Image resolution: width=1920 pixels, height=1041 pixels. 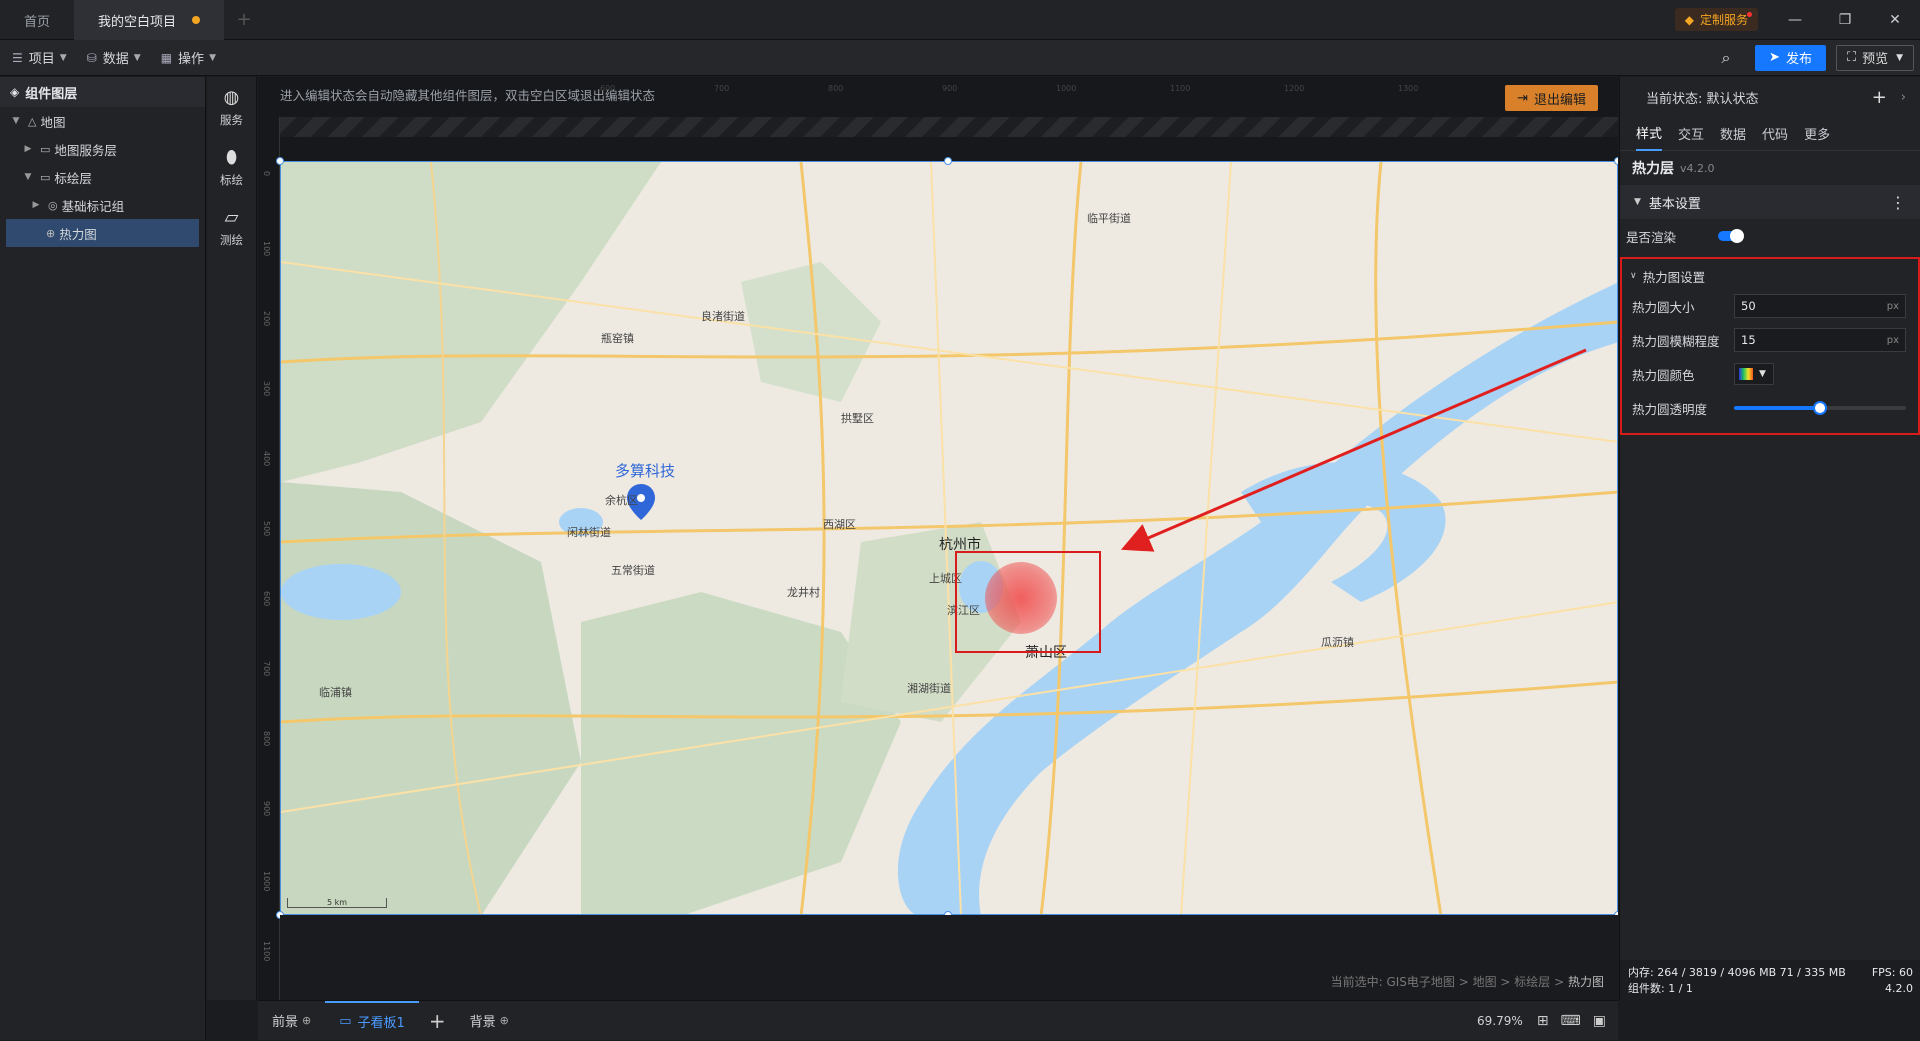 I want to click on search-icon: ⌕, so click(x=1726, y=58).